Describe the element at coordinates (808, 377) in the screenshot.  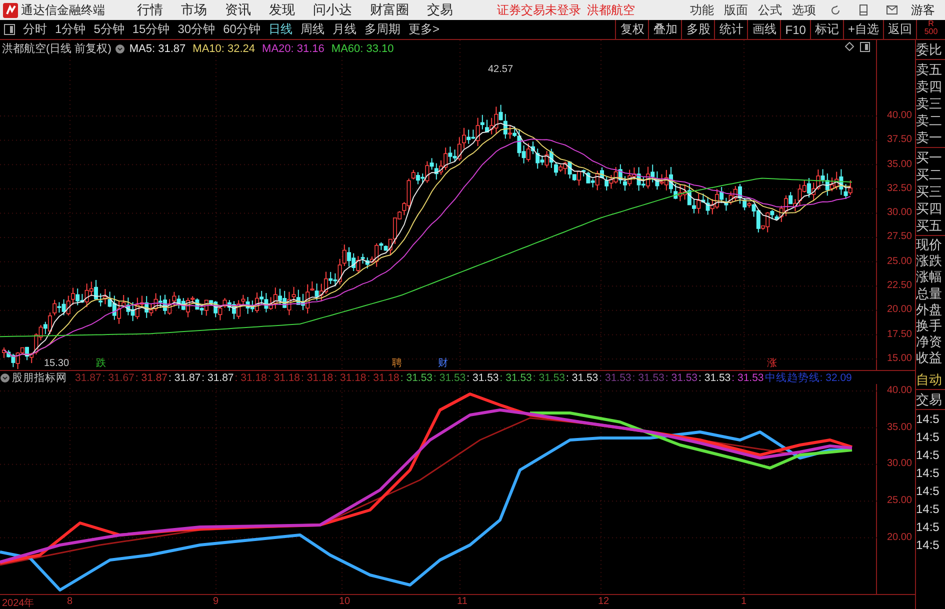
I see `indicator-value: 中线趋势线: 32.09` at that location.